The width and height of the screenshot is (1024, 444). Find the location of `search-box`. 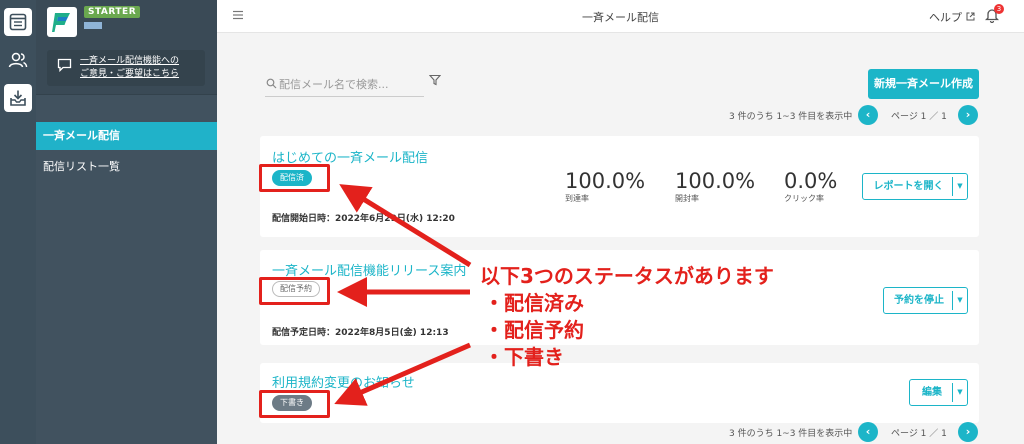

search-box is located at coordinates (344, 84).